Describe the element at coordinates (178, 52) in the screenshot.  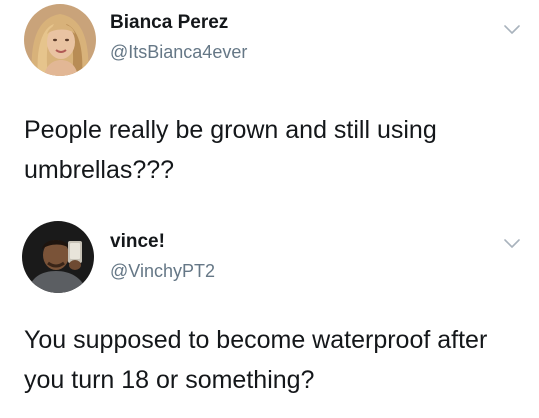
I see `user-handle: @ItsBianca4ever` at that location.